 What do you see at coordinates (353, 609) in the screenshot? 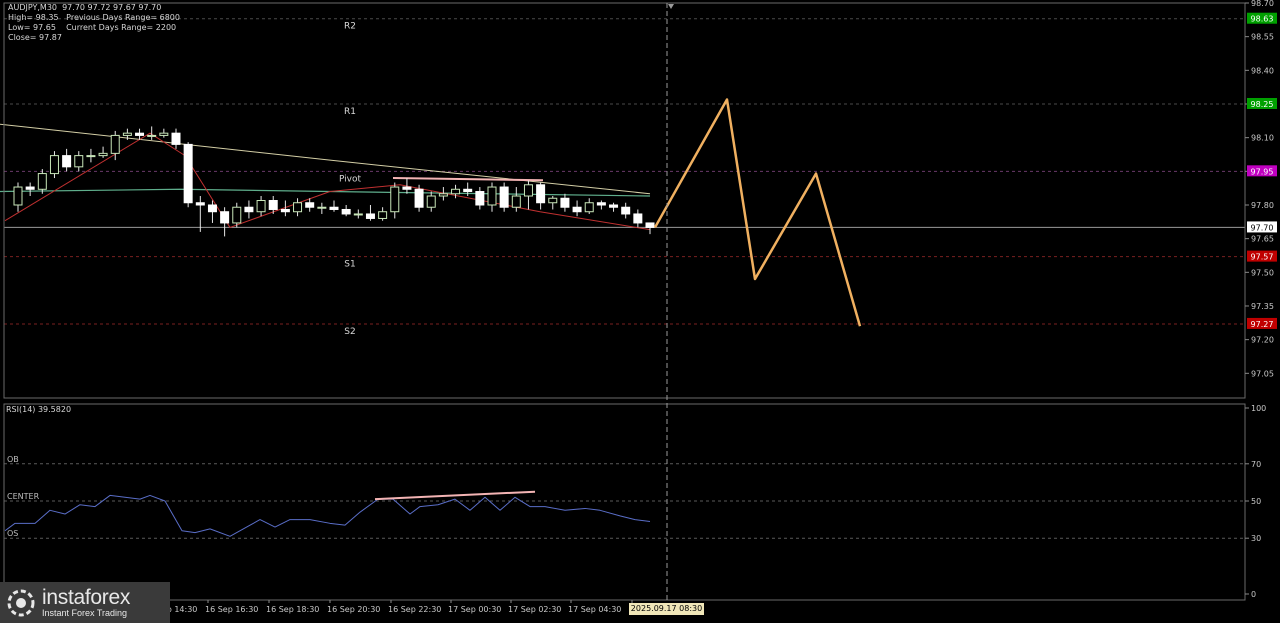
I see `time-tick-label: 16 Sep 20:30` at bounding box center [353, 609].